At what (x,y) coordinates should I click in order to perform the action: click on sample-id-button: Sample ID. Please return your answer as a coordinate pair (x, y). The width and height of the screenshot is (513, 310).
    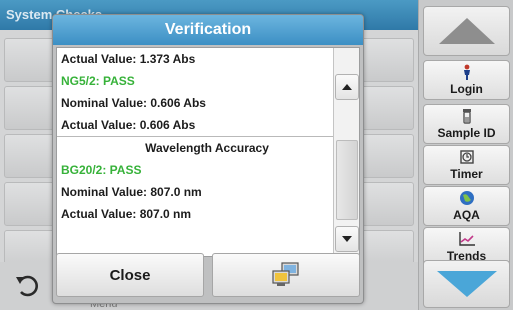
    Looking at the image, I should click on (466, 124).